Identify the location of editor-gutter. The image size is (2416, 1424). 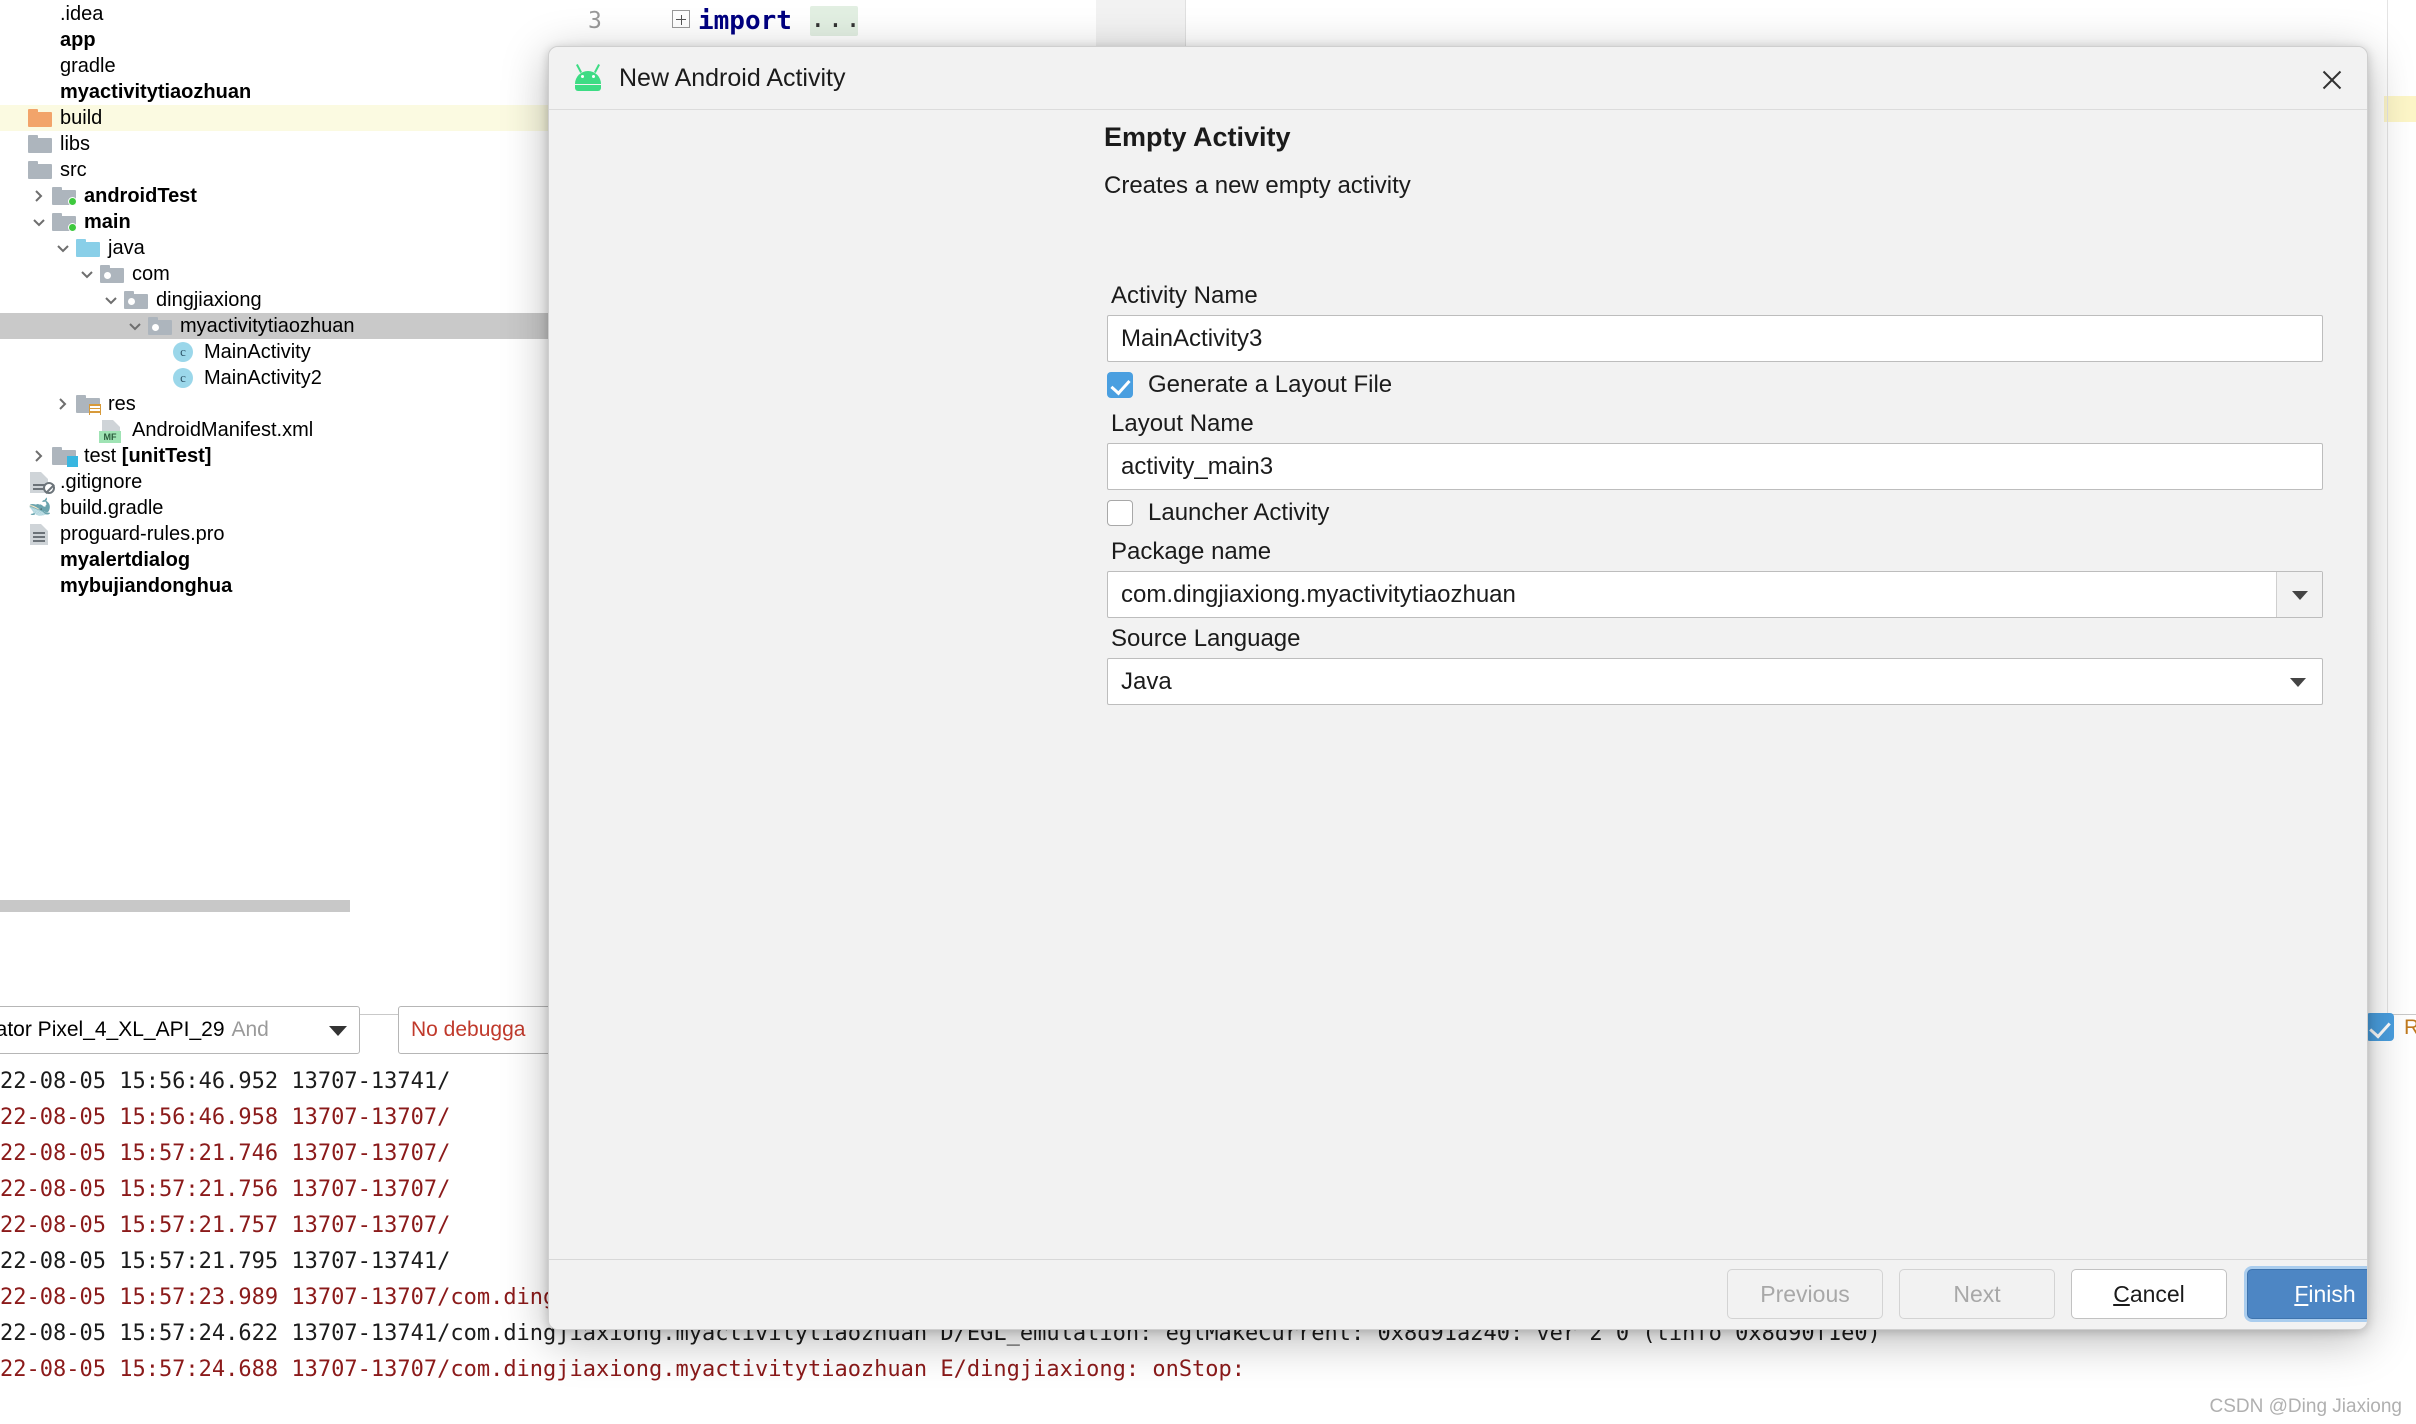
(1141, 23).